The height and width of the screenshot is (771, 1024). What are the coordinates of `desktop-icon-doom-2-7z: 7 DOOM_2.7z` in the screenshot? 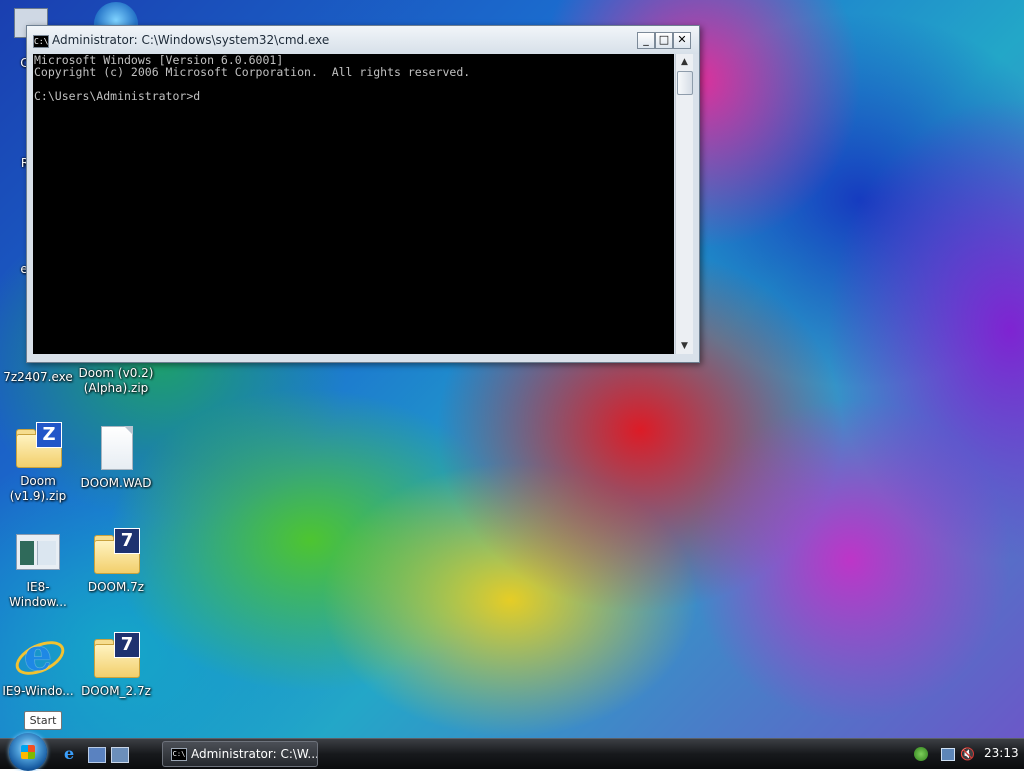 It's located at (116, 665).